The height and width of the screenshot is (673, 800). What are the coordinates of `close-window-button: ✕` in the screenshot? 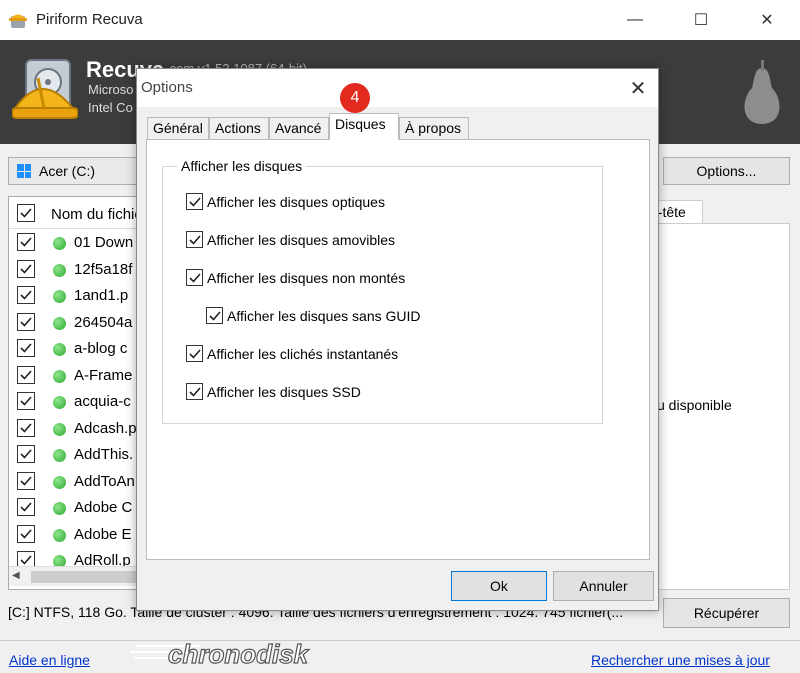 It's located at (767, 20).